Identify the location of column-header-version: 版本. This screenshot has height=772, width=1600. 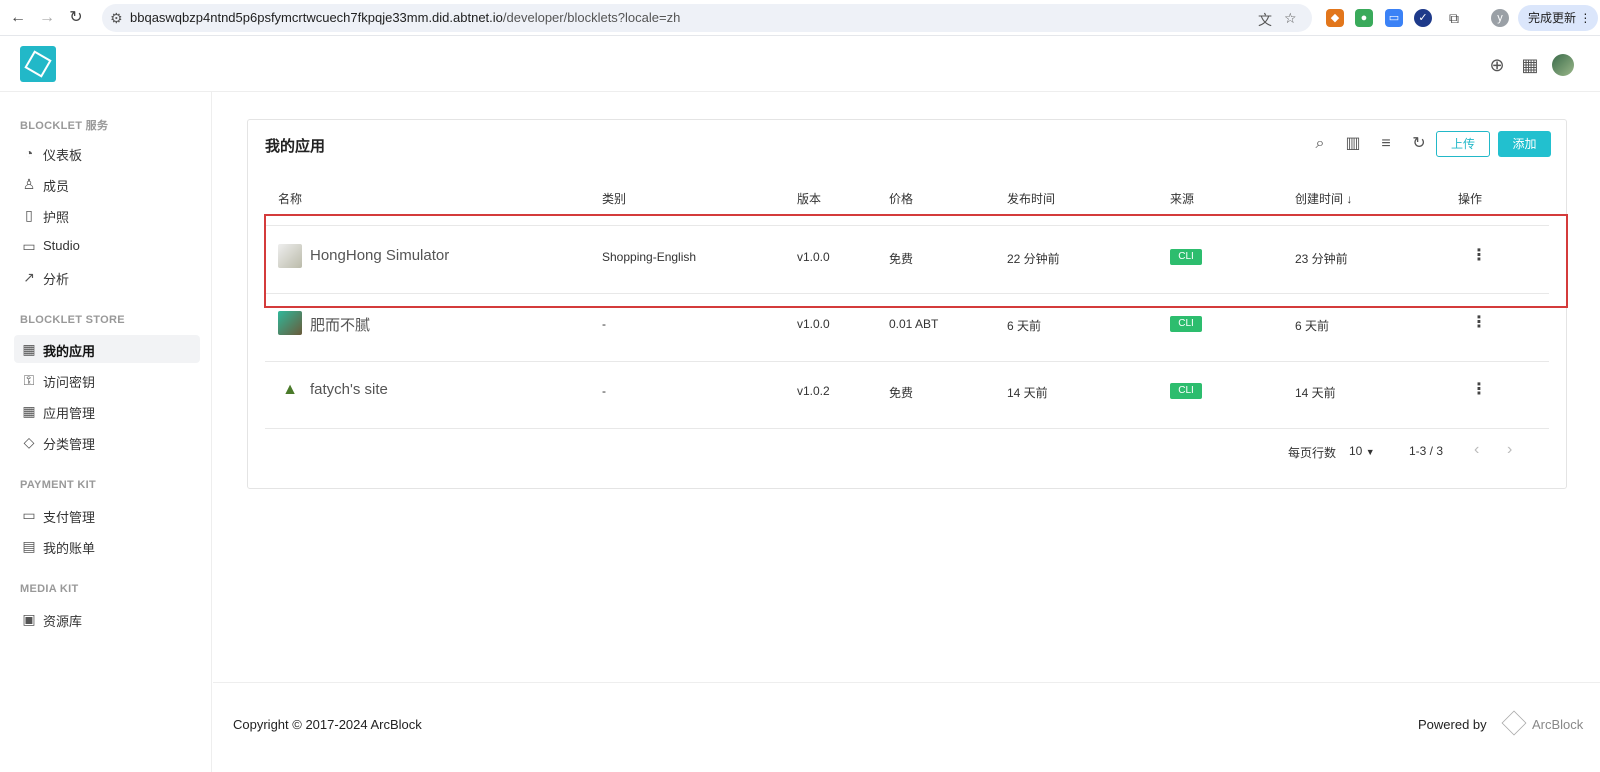
(809, 198).